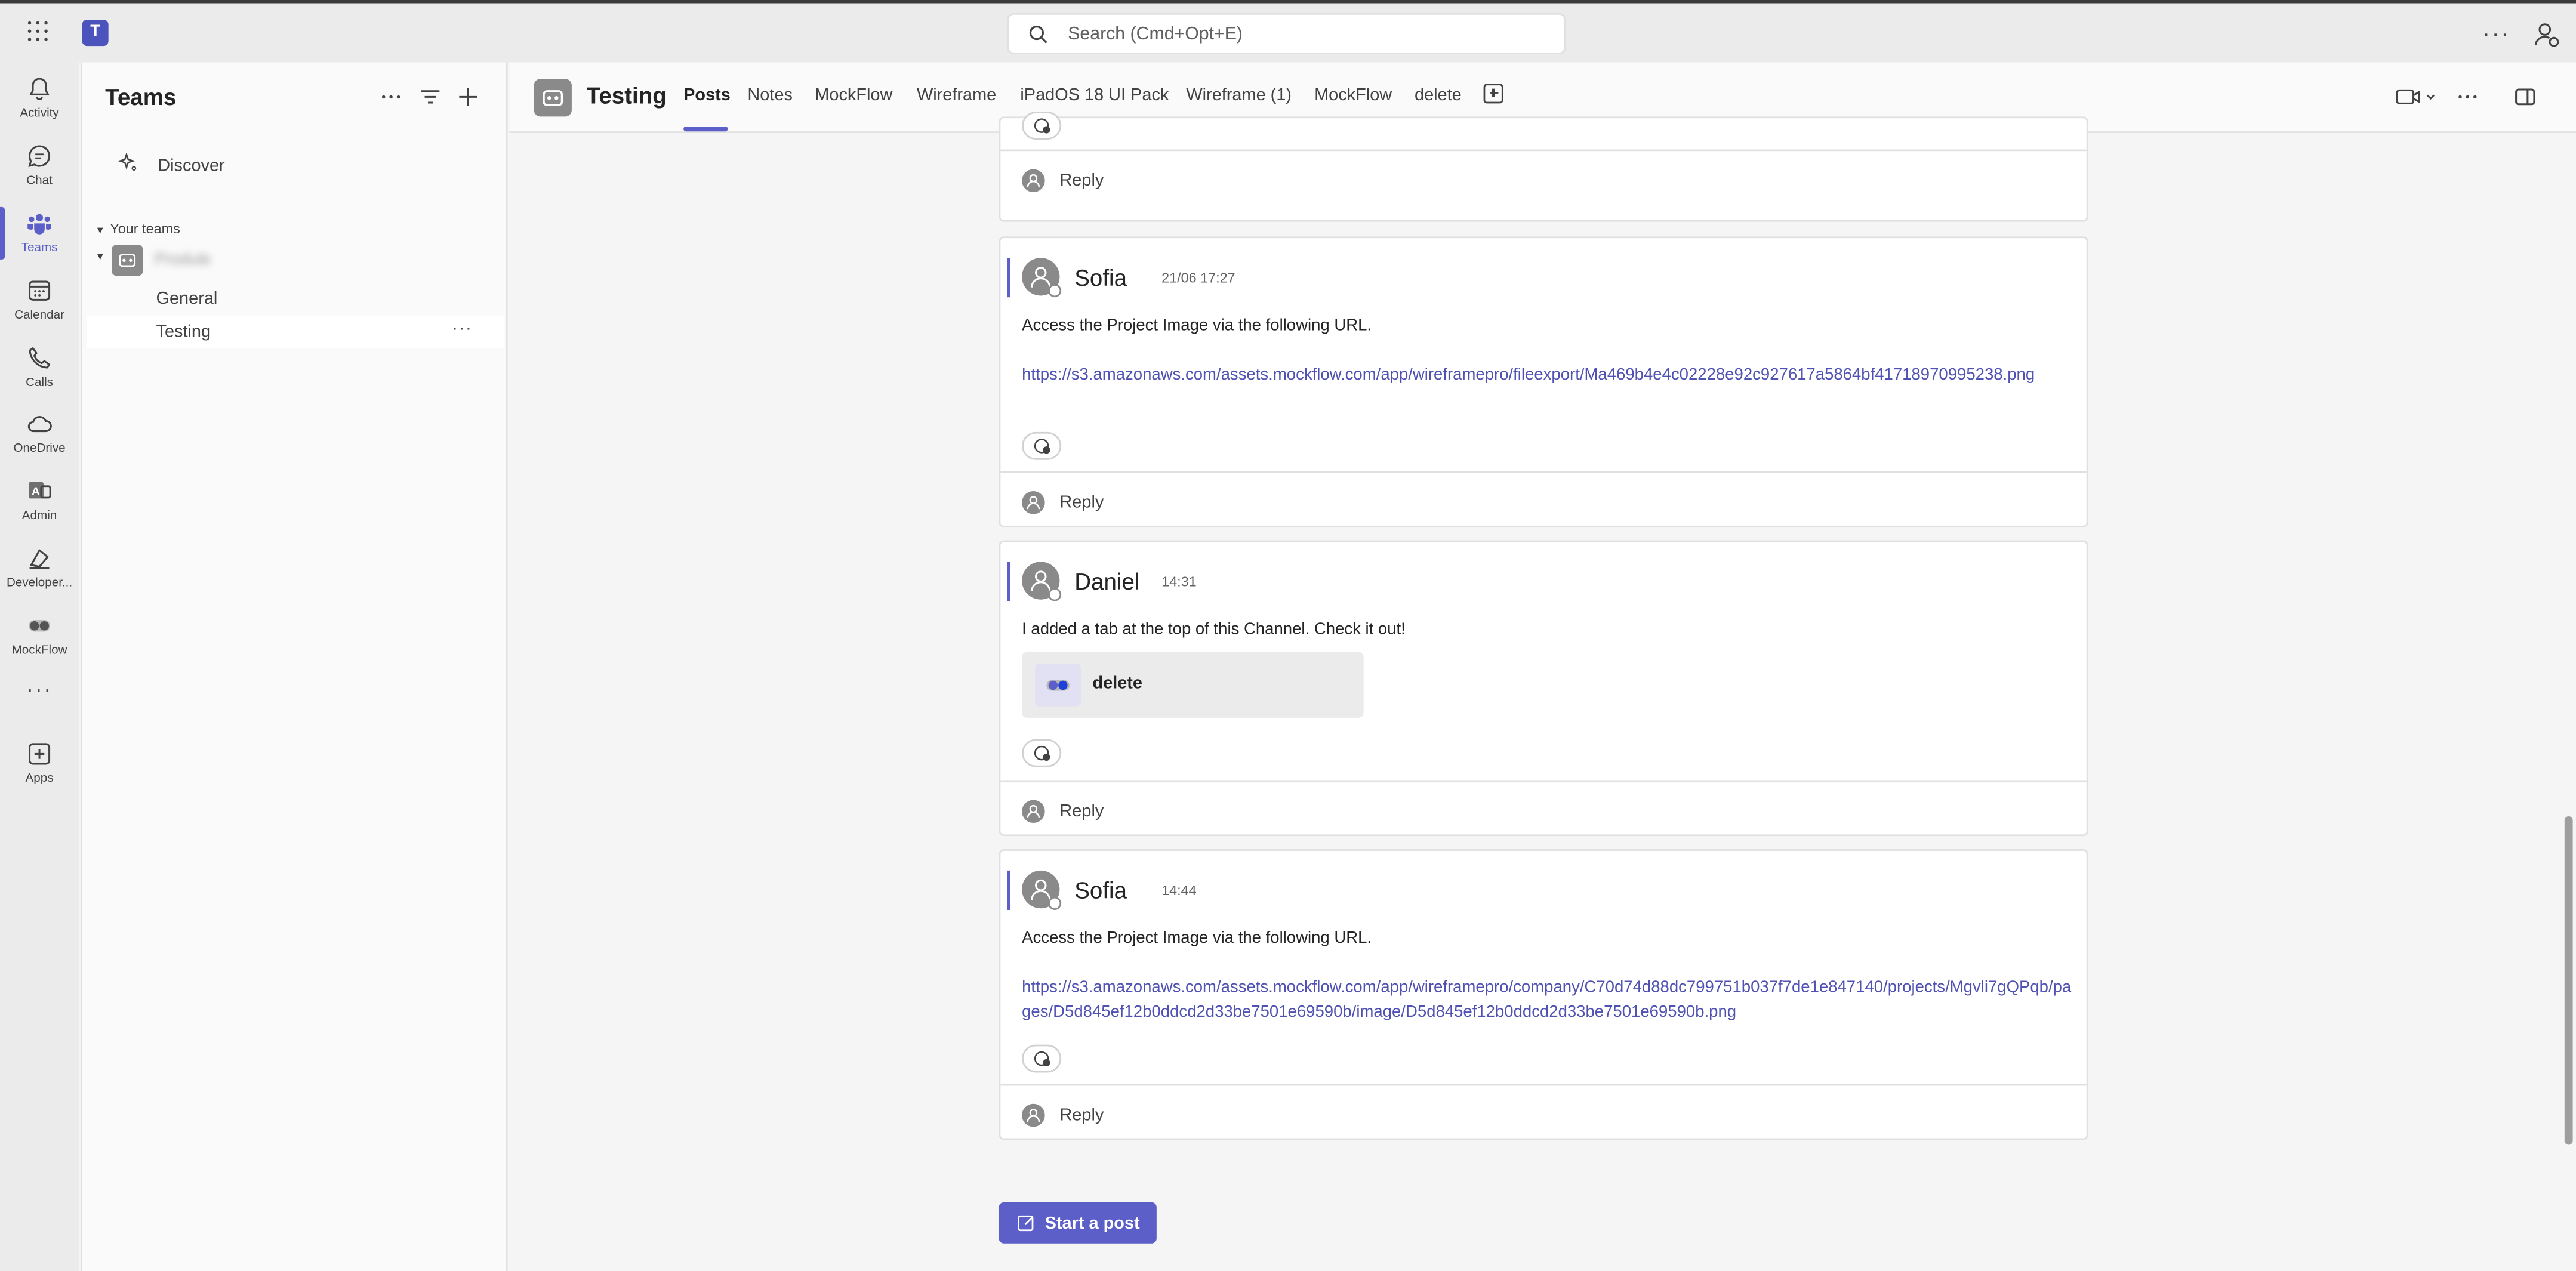  Describe the element at coordinates (2496, 33) in the screenshot. I see `more-options-icon: ···` at that location.